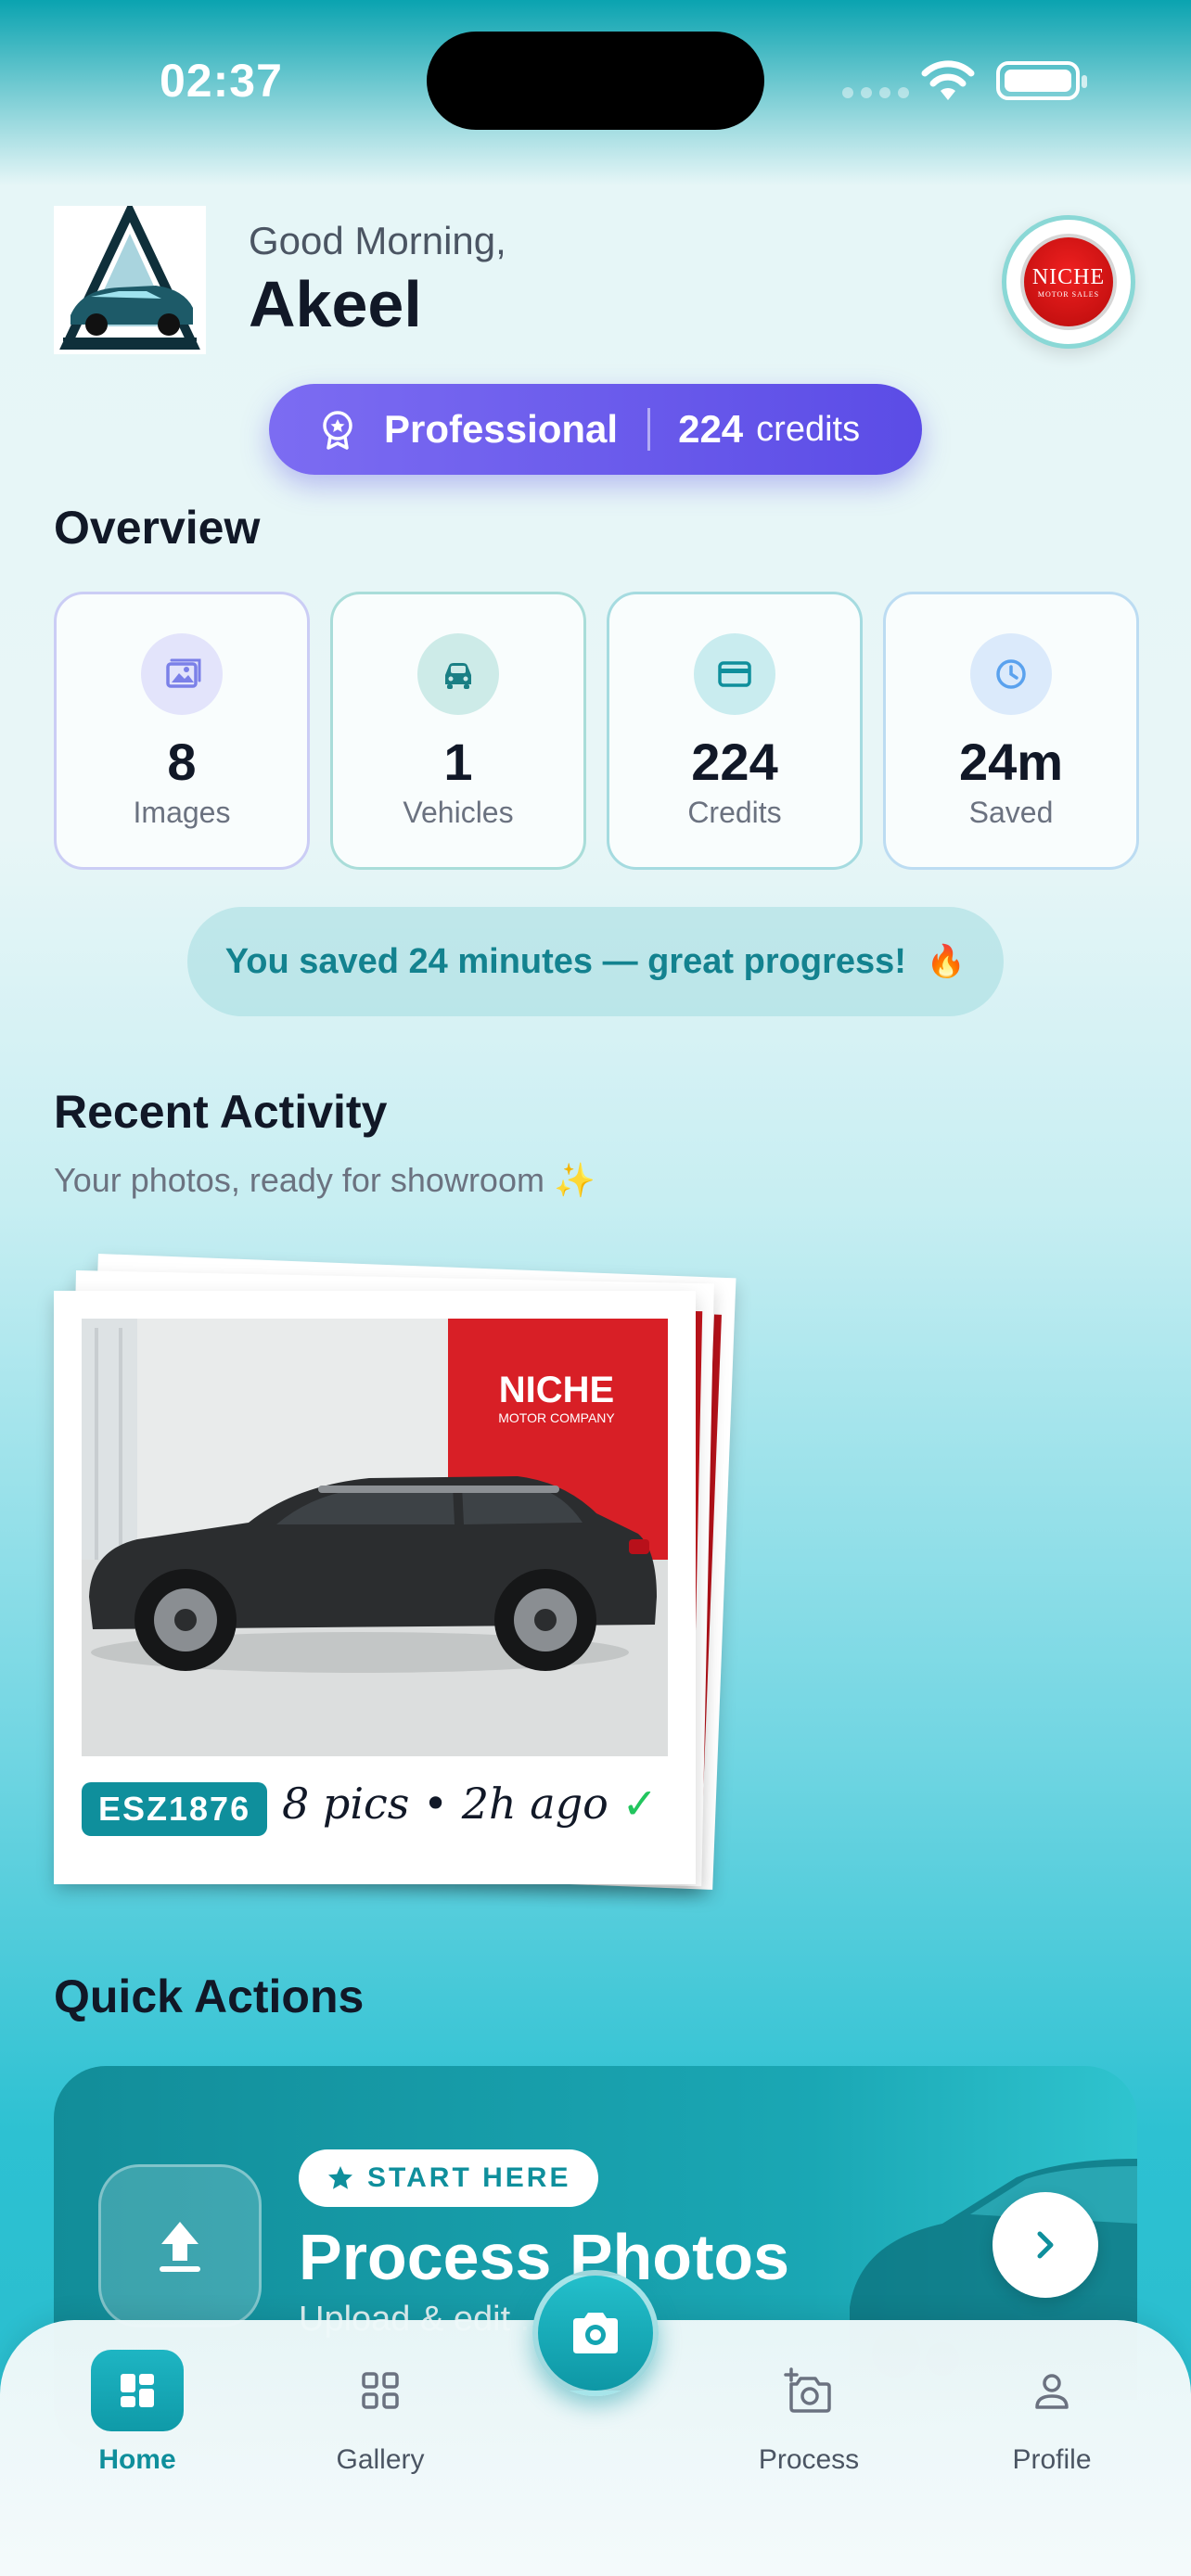 The width and height of the screenshot is (1191, 2576). Describe the element at coordinates (556, 1418) in the screenshot. I see `dealer-sign-subtext: MOTOR COMPANY` at that location.